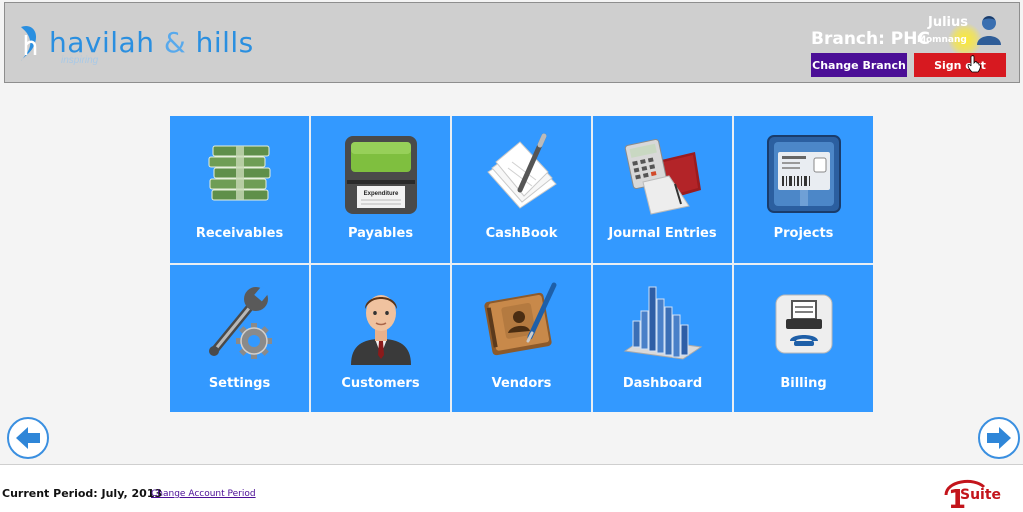  What do you see at coordinates (380, 383) in the screenshot?
I see `tile-label: Customers` at bounding box center [380, 383].